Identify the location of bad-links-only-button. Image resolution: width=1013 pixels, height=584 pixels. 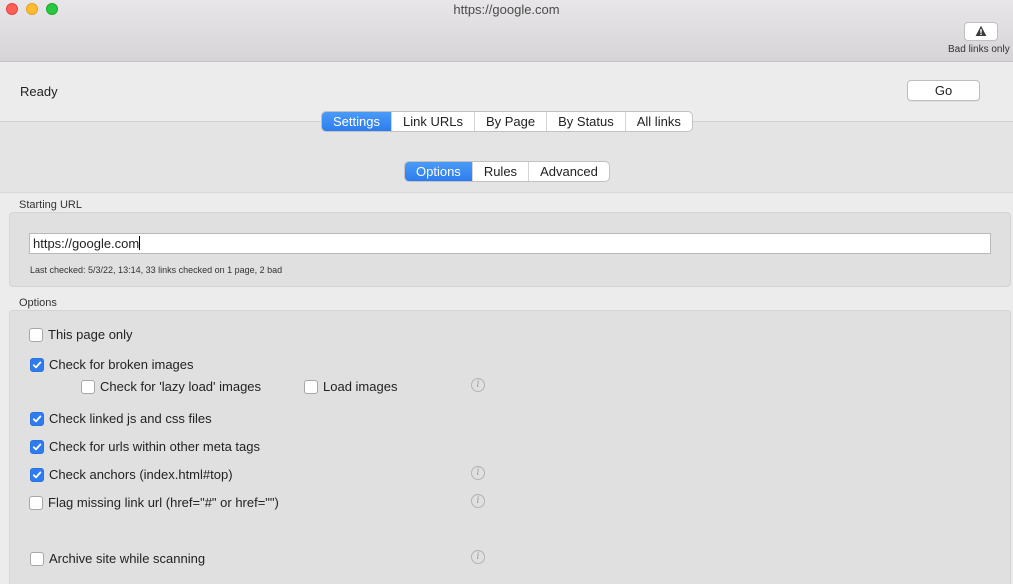
(981, 31).